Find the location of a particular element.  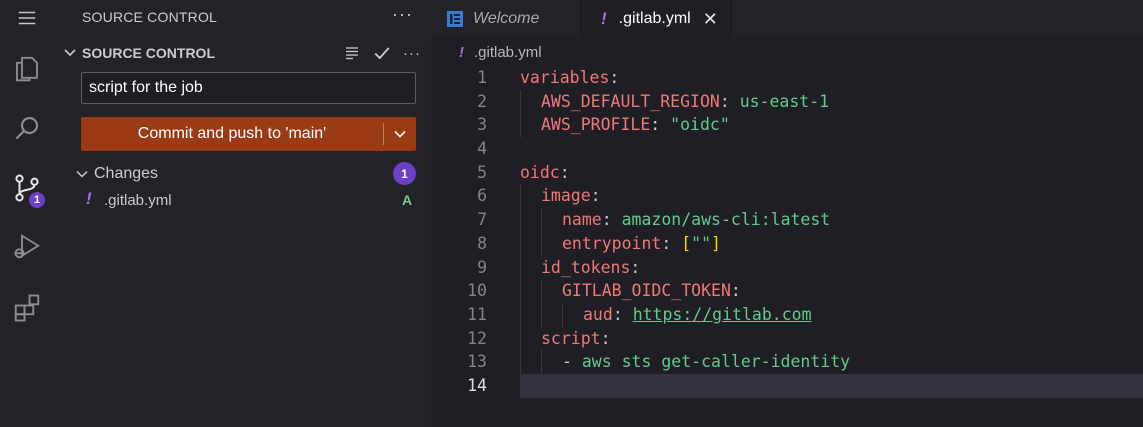

line-number: 4 is located at coordinates (482, 149).